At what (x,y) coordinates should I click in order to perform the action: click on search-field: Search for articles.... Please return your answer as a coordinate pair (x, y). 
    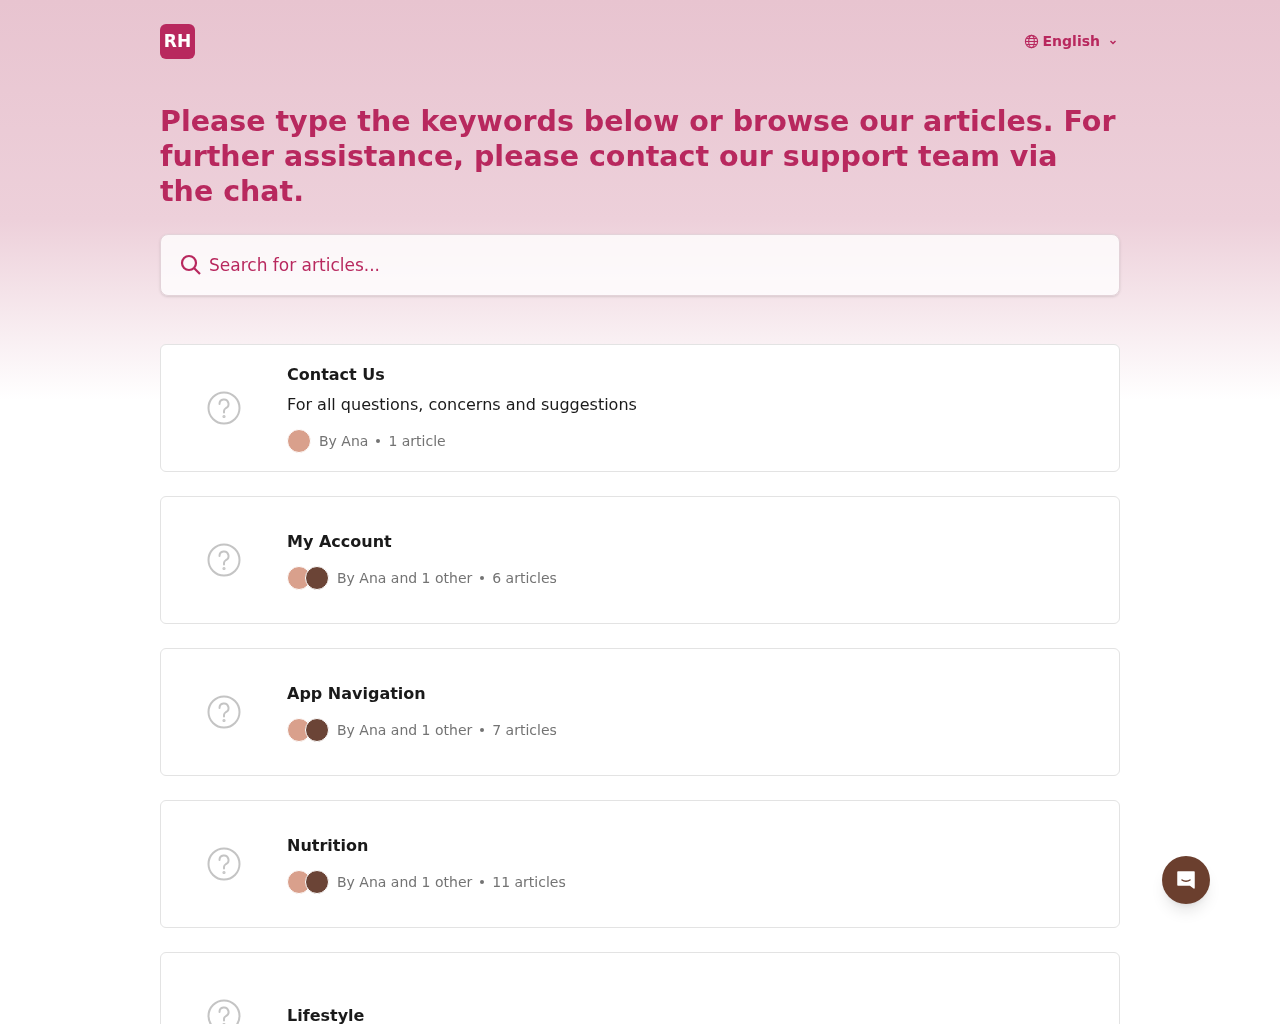
    Looking at the image, I should click on (640, 265).